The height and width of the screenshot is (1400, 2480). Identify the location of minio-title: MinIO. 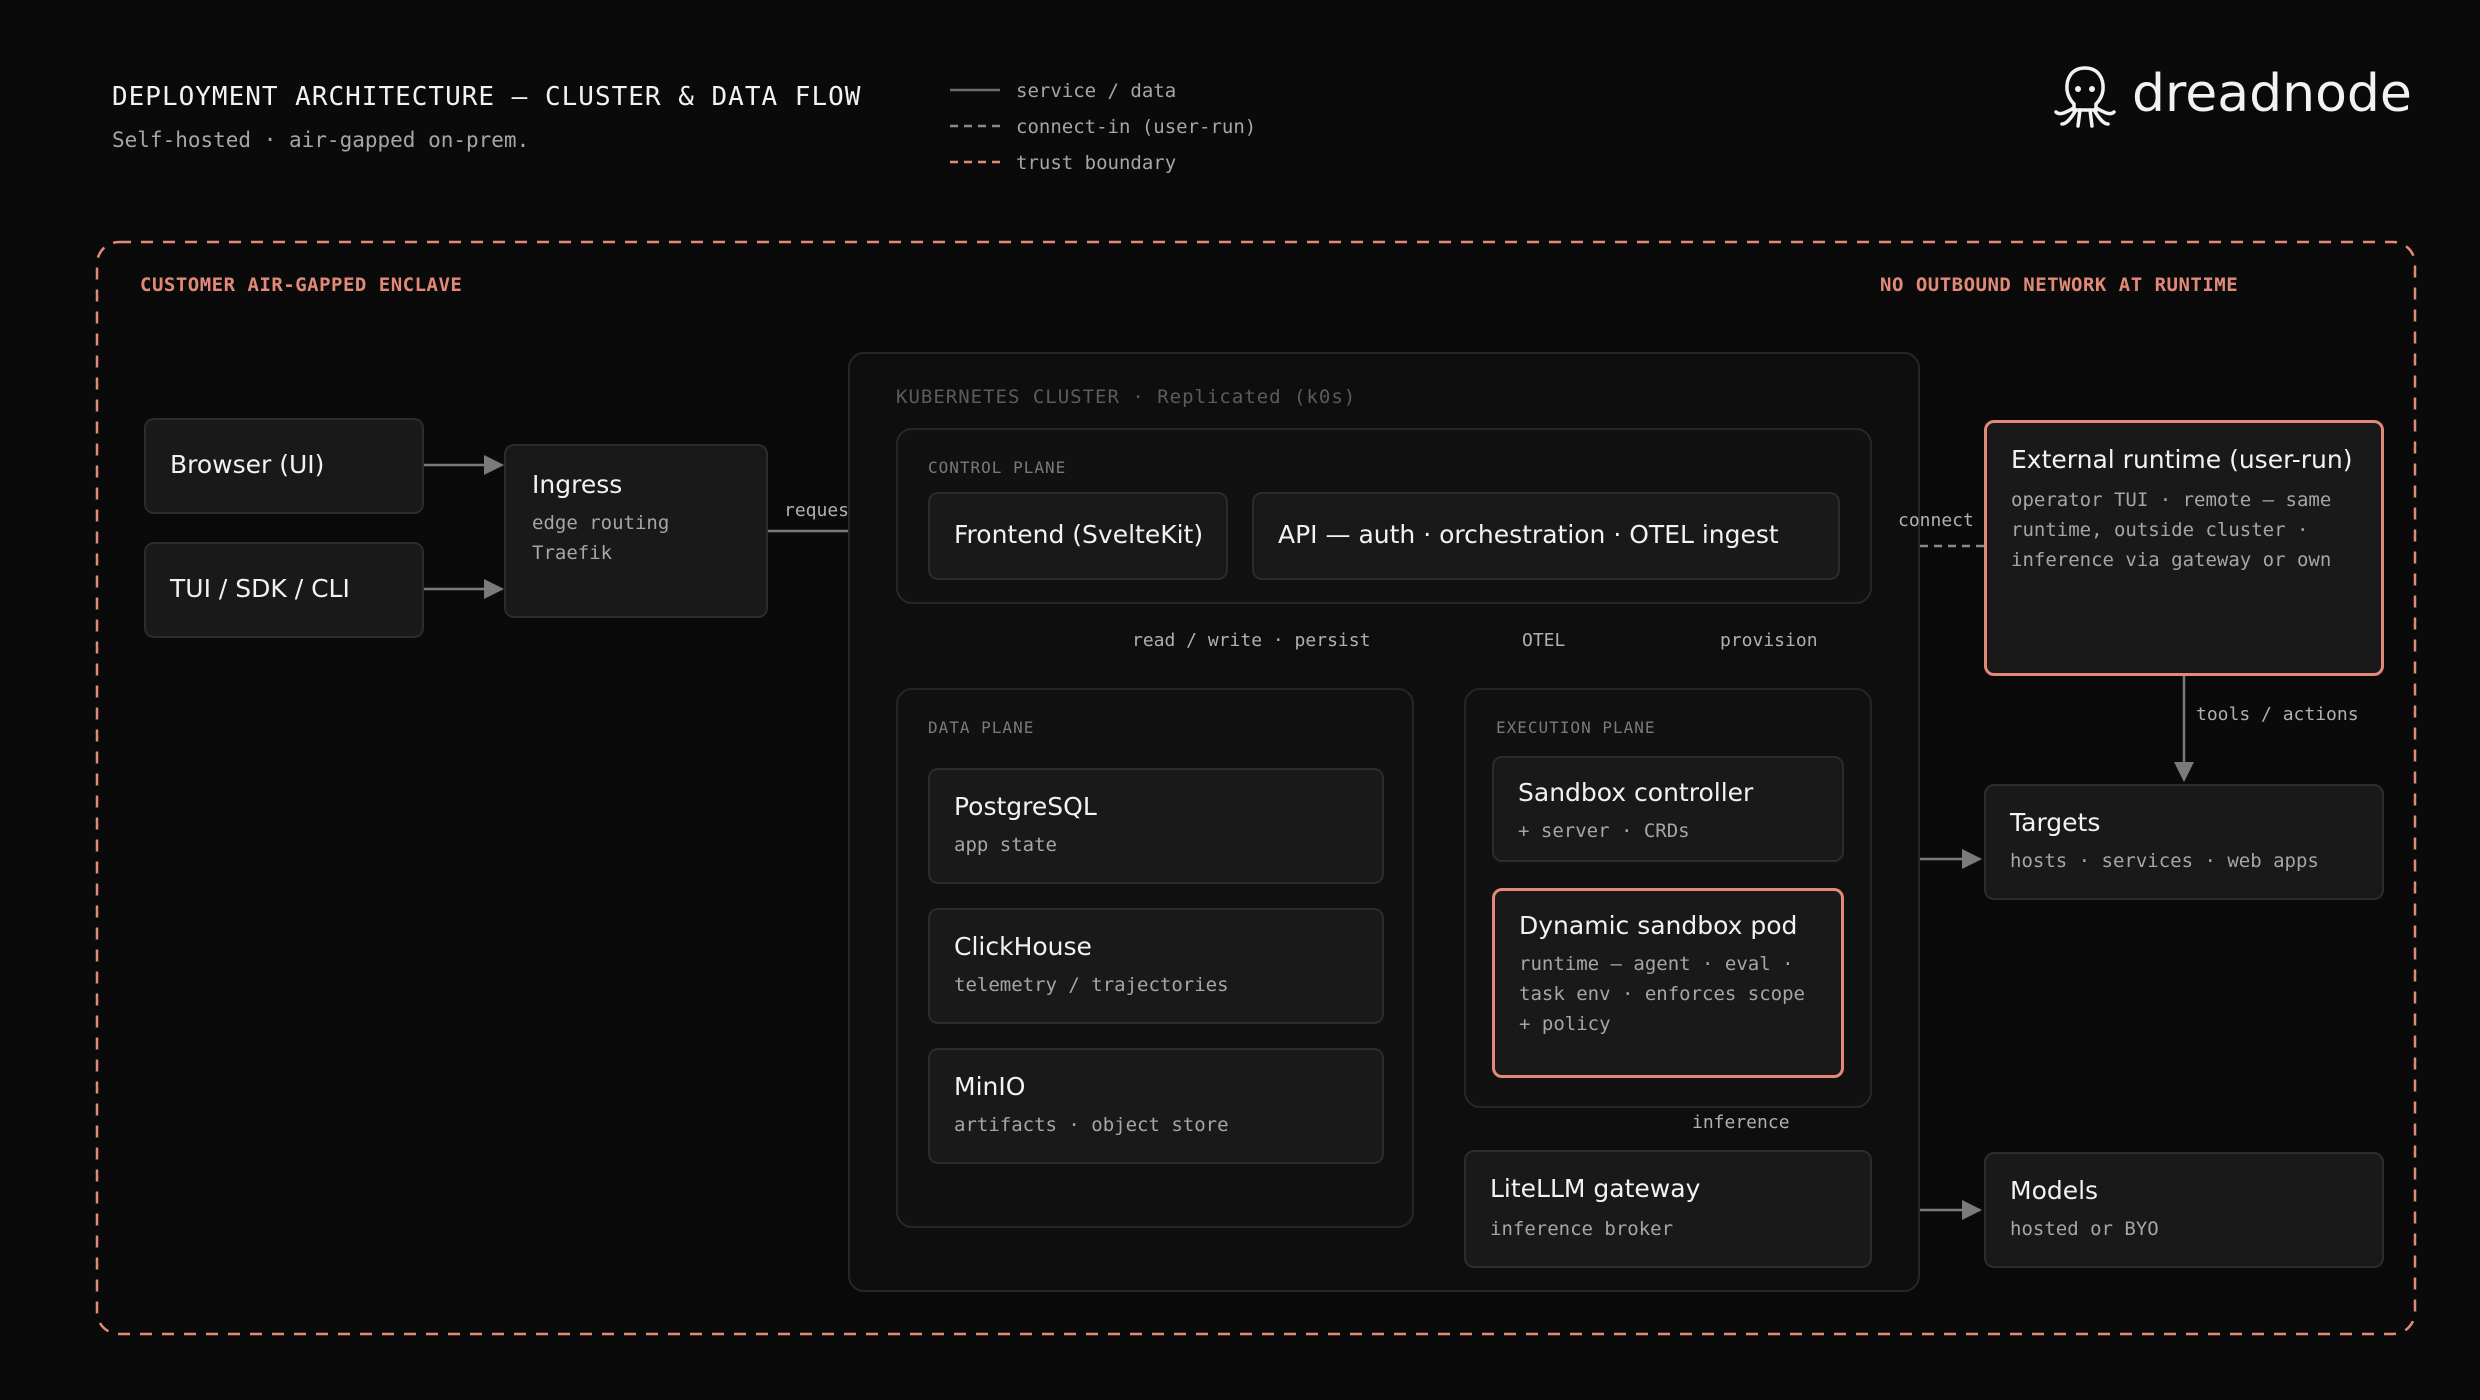
(990, 1086).